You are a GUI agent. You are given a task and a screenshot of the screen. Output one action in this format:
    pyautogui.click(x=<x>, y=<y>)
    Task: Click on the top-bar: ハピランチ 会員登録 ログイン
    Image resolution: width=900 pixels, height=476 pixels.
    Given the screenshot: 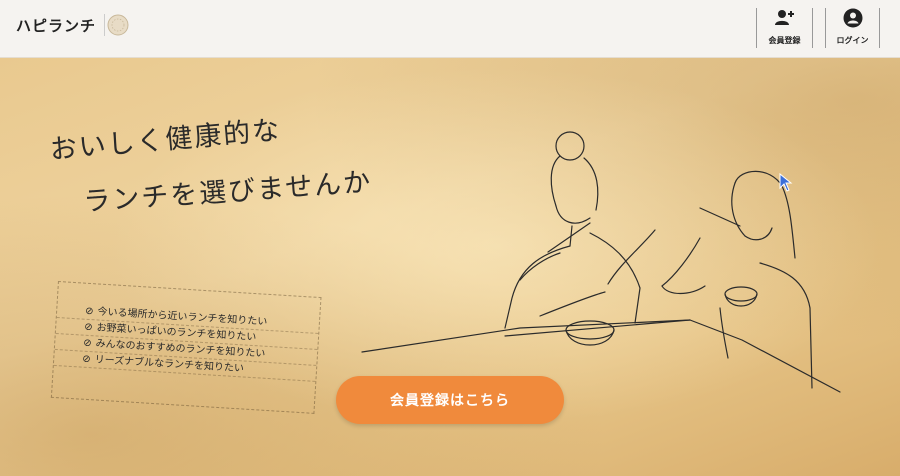 What is the action you would take?
    pyautogui.click(x=450, y=29)
    